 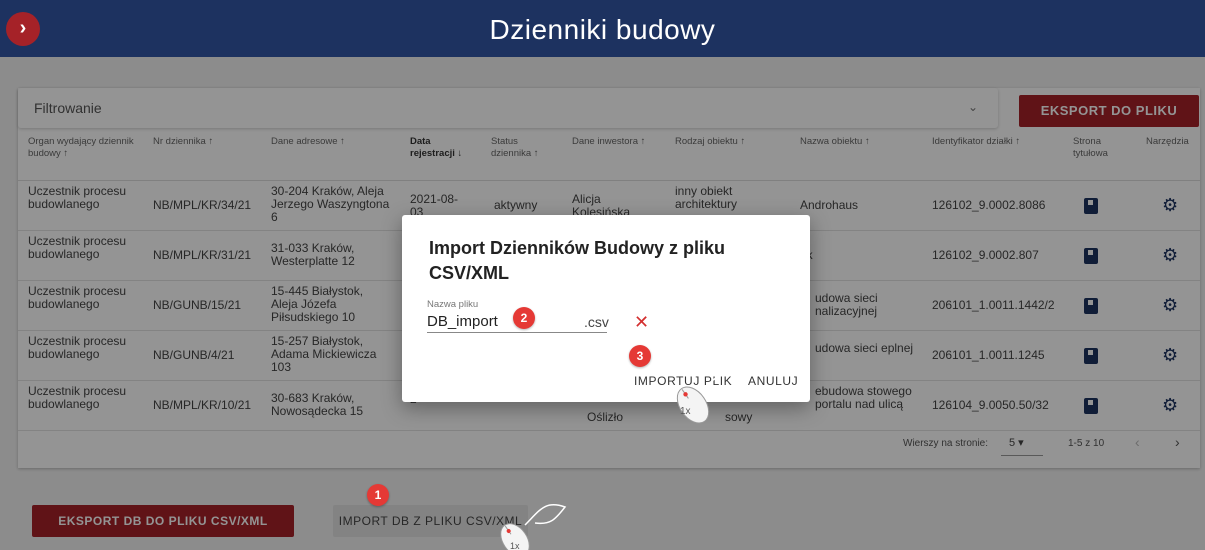 I want to click on dialog-title: Import Dzienników Budowy z pliku CSV/XML, so click(x=577, y=260).